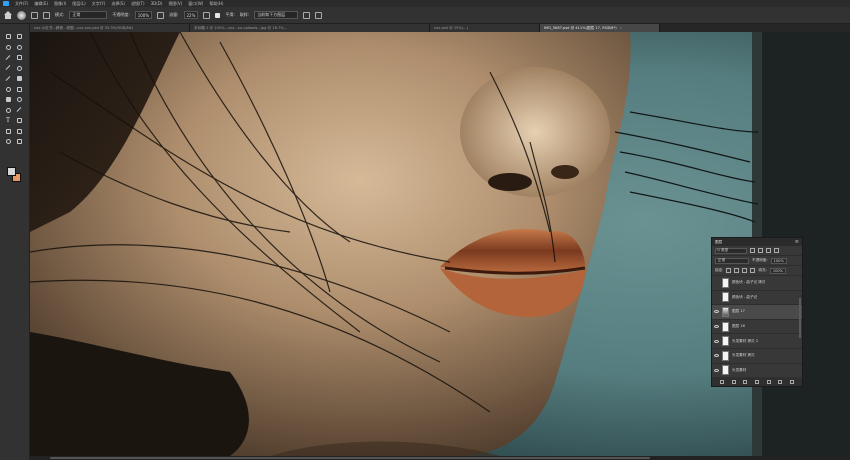 The width and height of the screenshot is (850, 460). Describe the element at coordinates (350, 458) in the screenshot. I see `scrollbar-thumb` at that location.